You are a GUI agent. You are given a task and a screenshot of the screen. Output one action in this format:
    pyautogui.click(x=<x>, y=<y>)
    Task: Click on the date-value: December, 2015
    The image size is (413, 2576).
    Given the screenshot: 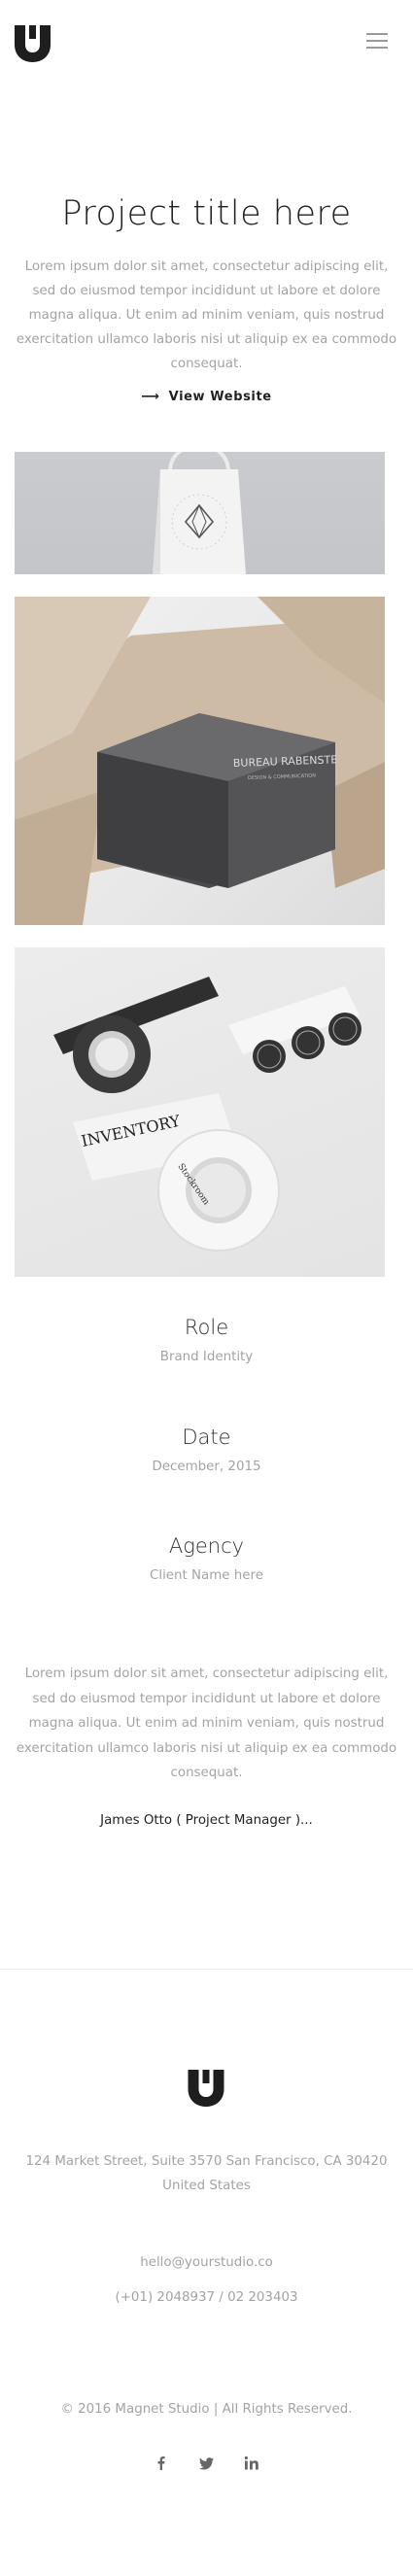 What is the action you would take?
    pyautogui.click(x=207, y=1467)
    